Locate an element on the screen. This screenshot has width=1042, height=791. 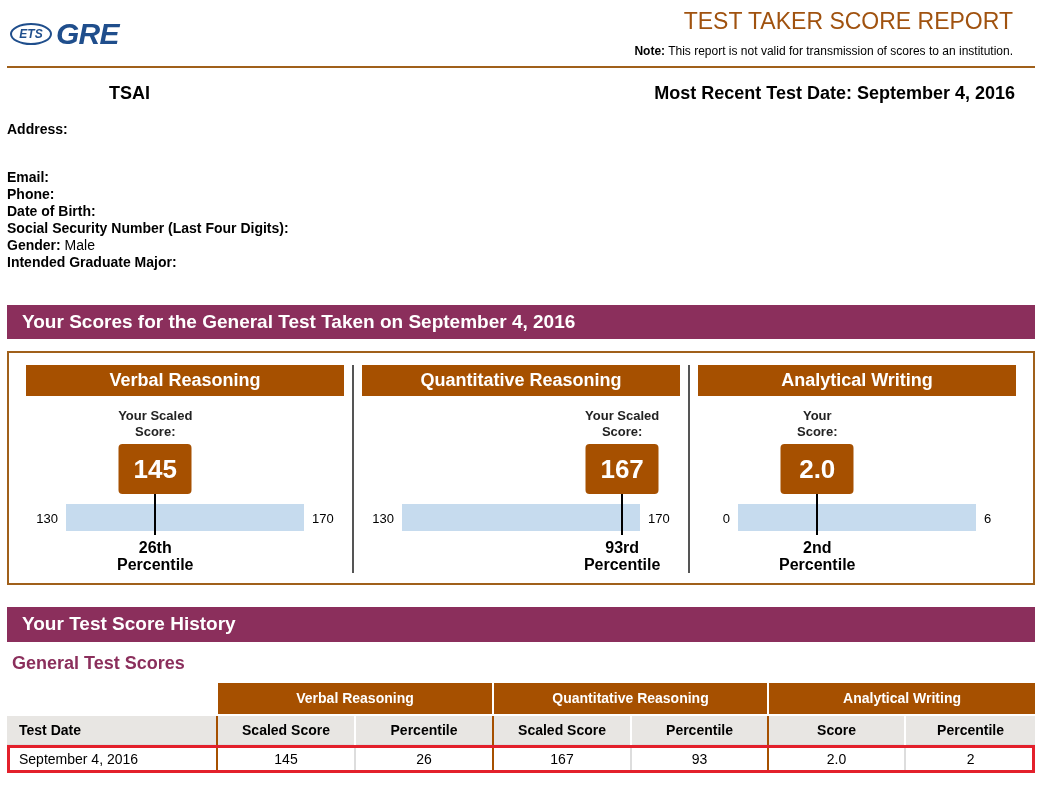
scale-min-label: 0 is located at coordinates (726, 519).